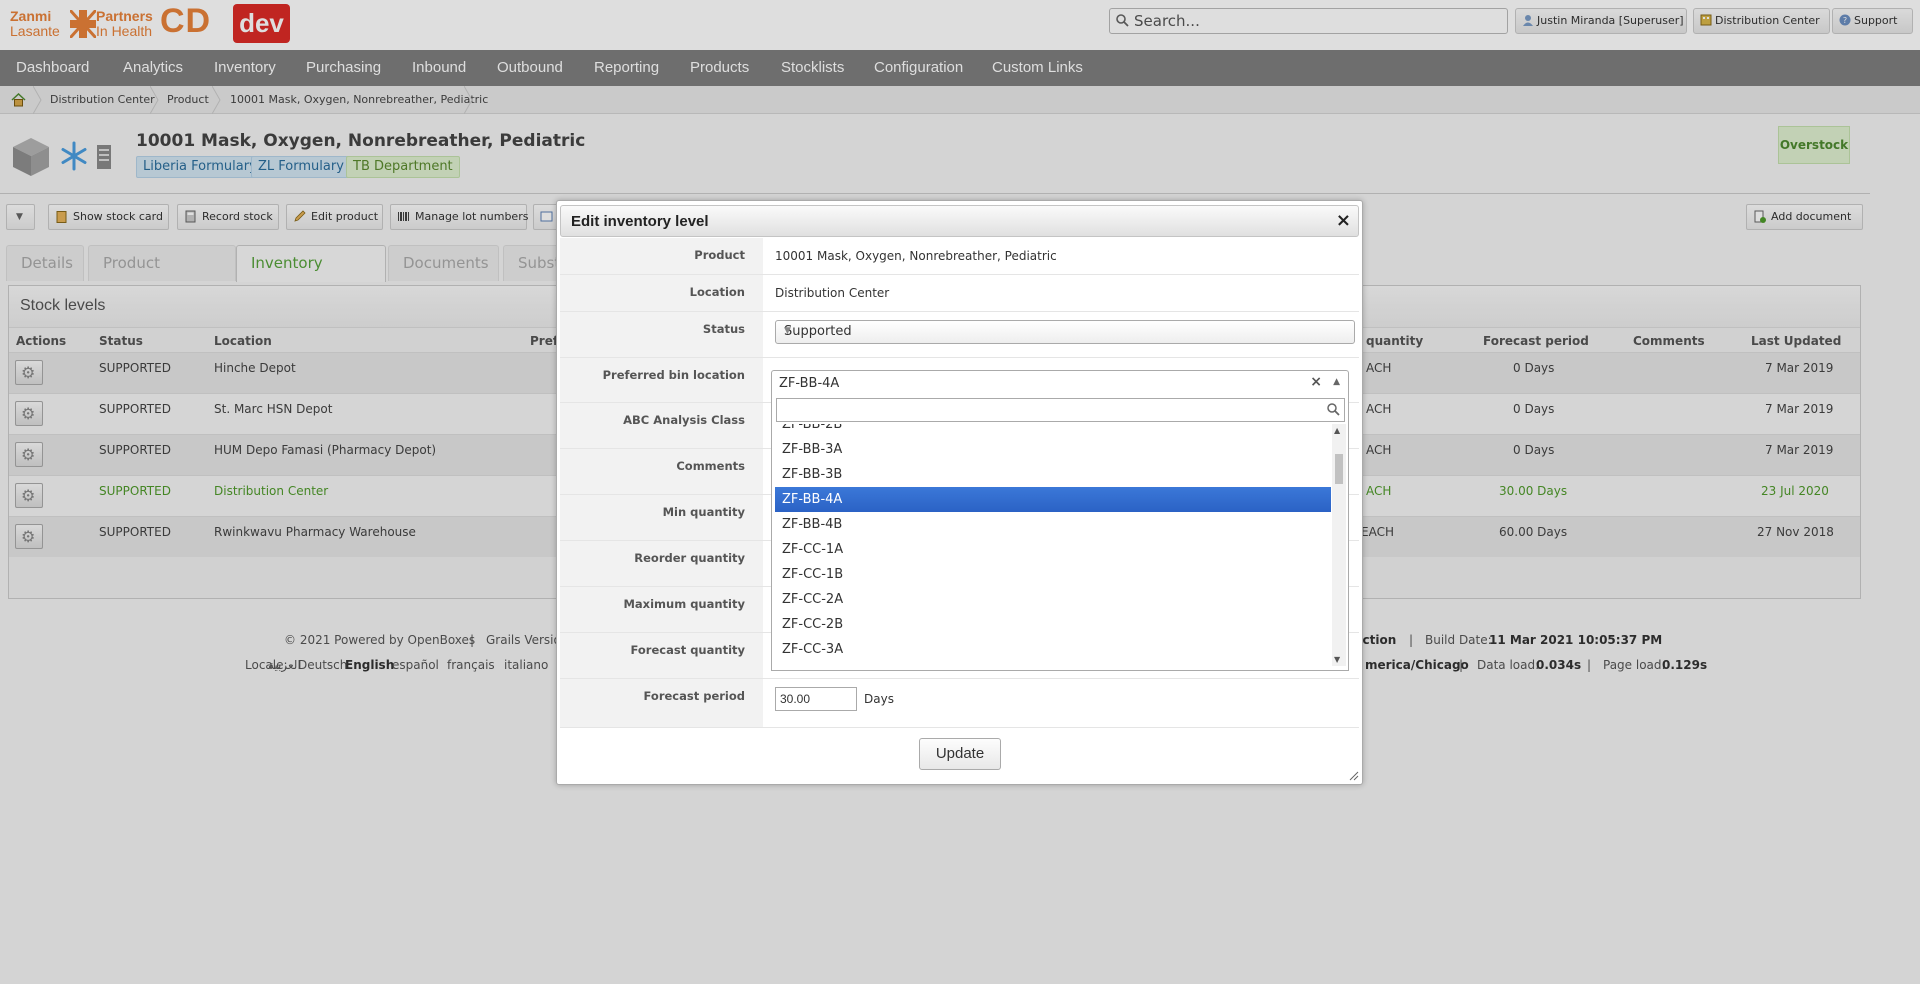 This screenshot has width=1920, height=984. What do you see at coordinates (661, 471) in the screenshot?
I see `field-label-cell: Comments` at bounding box center [661, 471].